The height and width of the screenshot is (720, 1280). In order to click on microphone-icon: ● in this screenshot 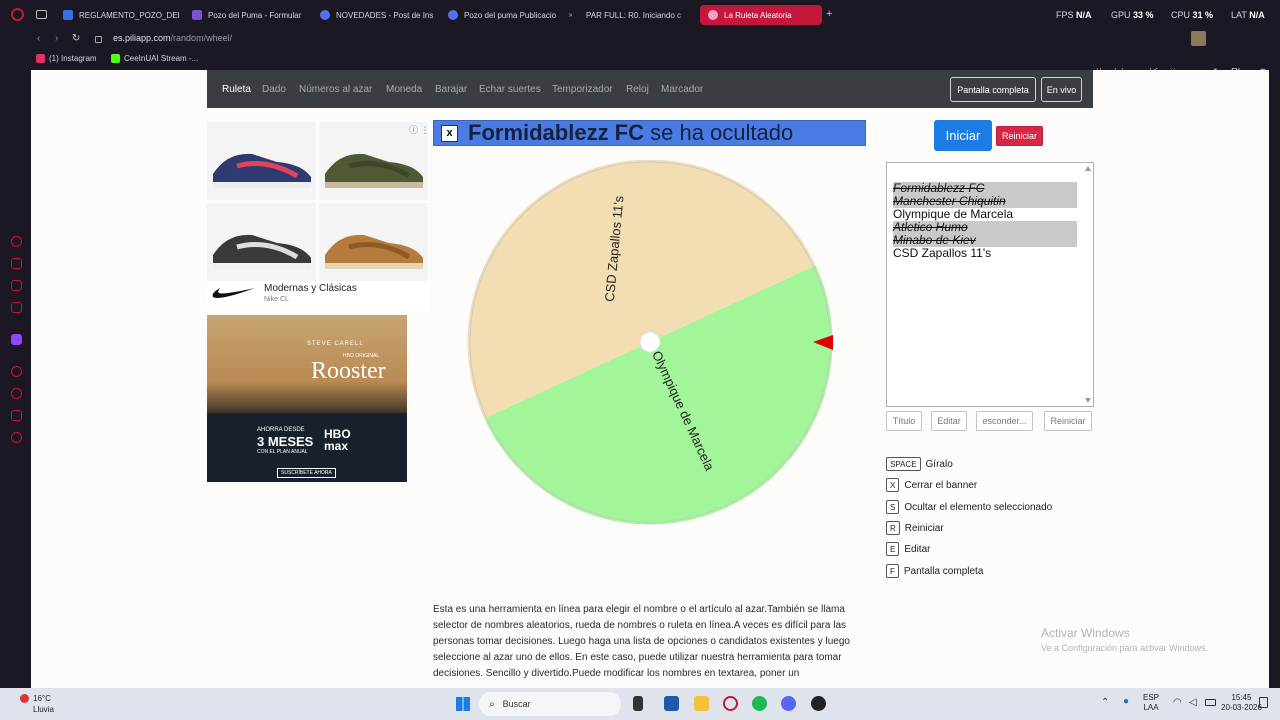, I will do `click(1126, 701)`.